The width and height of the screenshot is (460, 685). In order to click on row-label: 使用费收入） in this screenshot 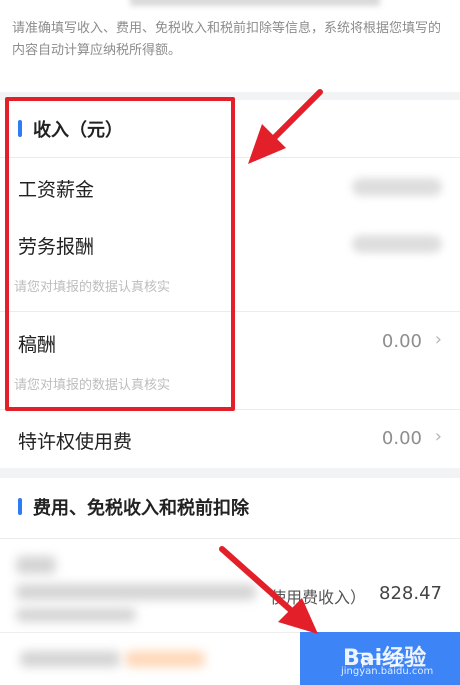, I will do `click(318, 597)`.